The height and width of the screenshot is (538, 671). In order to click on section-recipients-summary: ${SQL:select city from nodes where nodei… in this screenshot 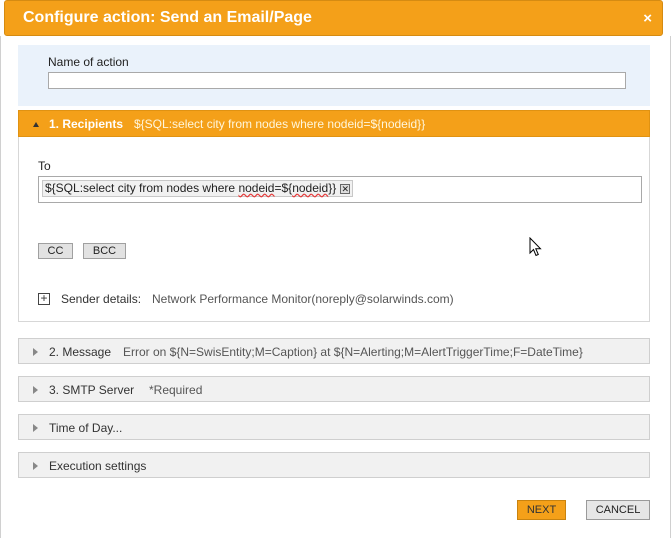, I will do `click(280, 124)`.